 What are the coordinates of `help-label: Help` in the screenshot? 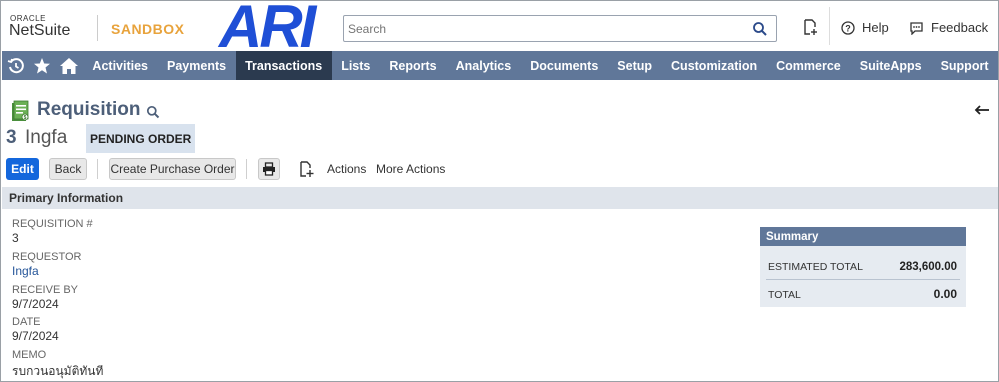 It's located at (875, 27).